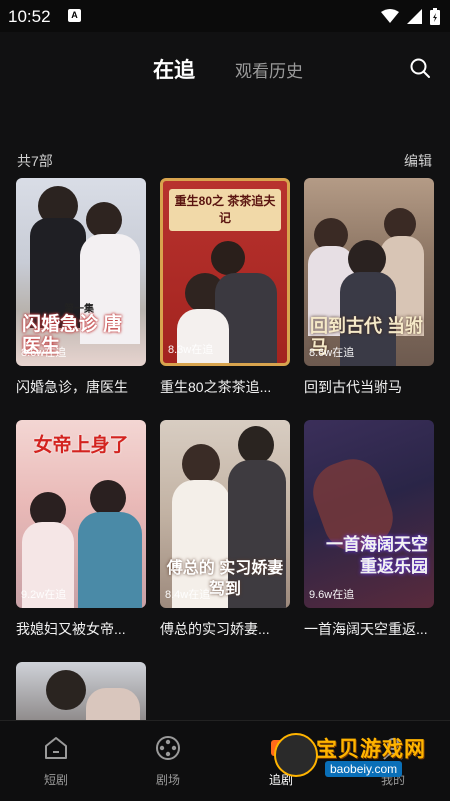 The width and height of the screenshot is (450, 801). Describe the element at coordinates (414, 16) in the screenshot. I see `signal-icon` at that location.